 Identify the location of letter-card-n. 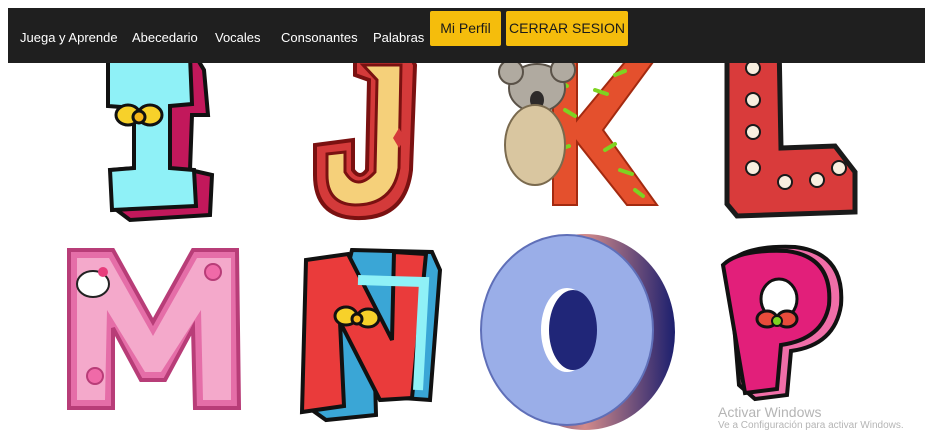
(364, 332).